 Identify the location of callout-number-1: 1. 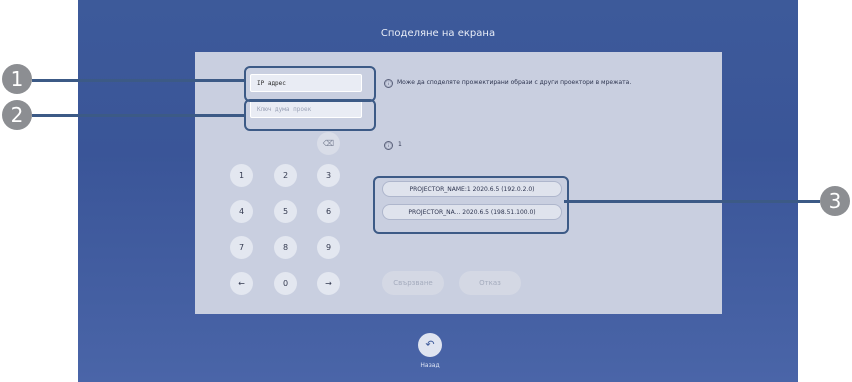
(17, 79).